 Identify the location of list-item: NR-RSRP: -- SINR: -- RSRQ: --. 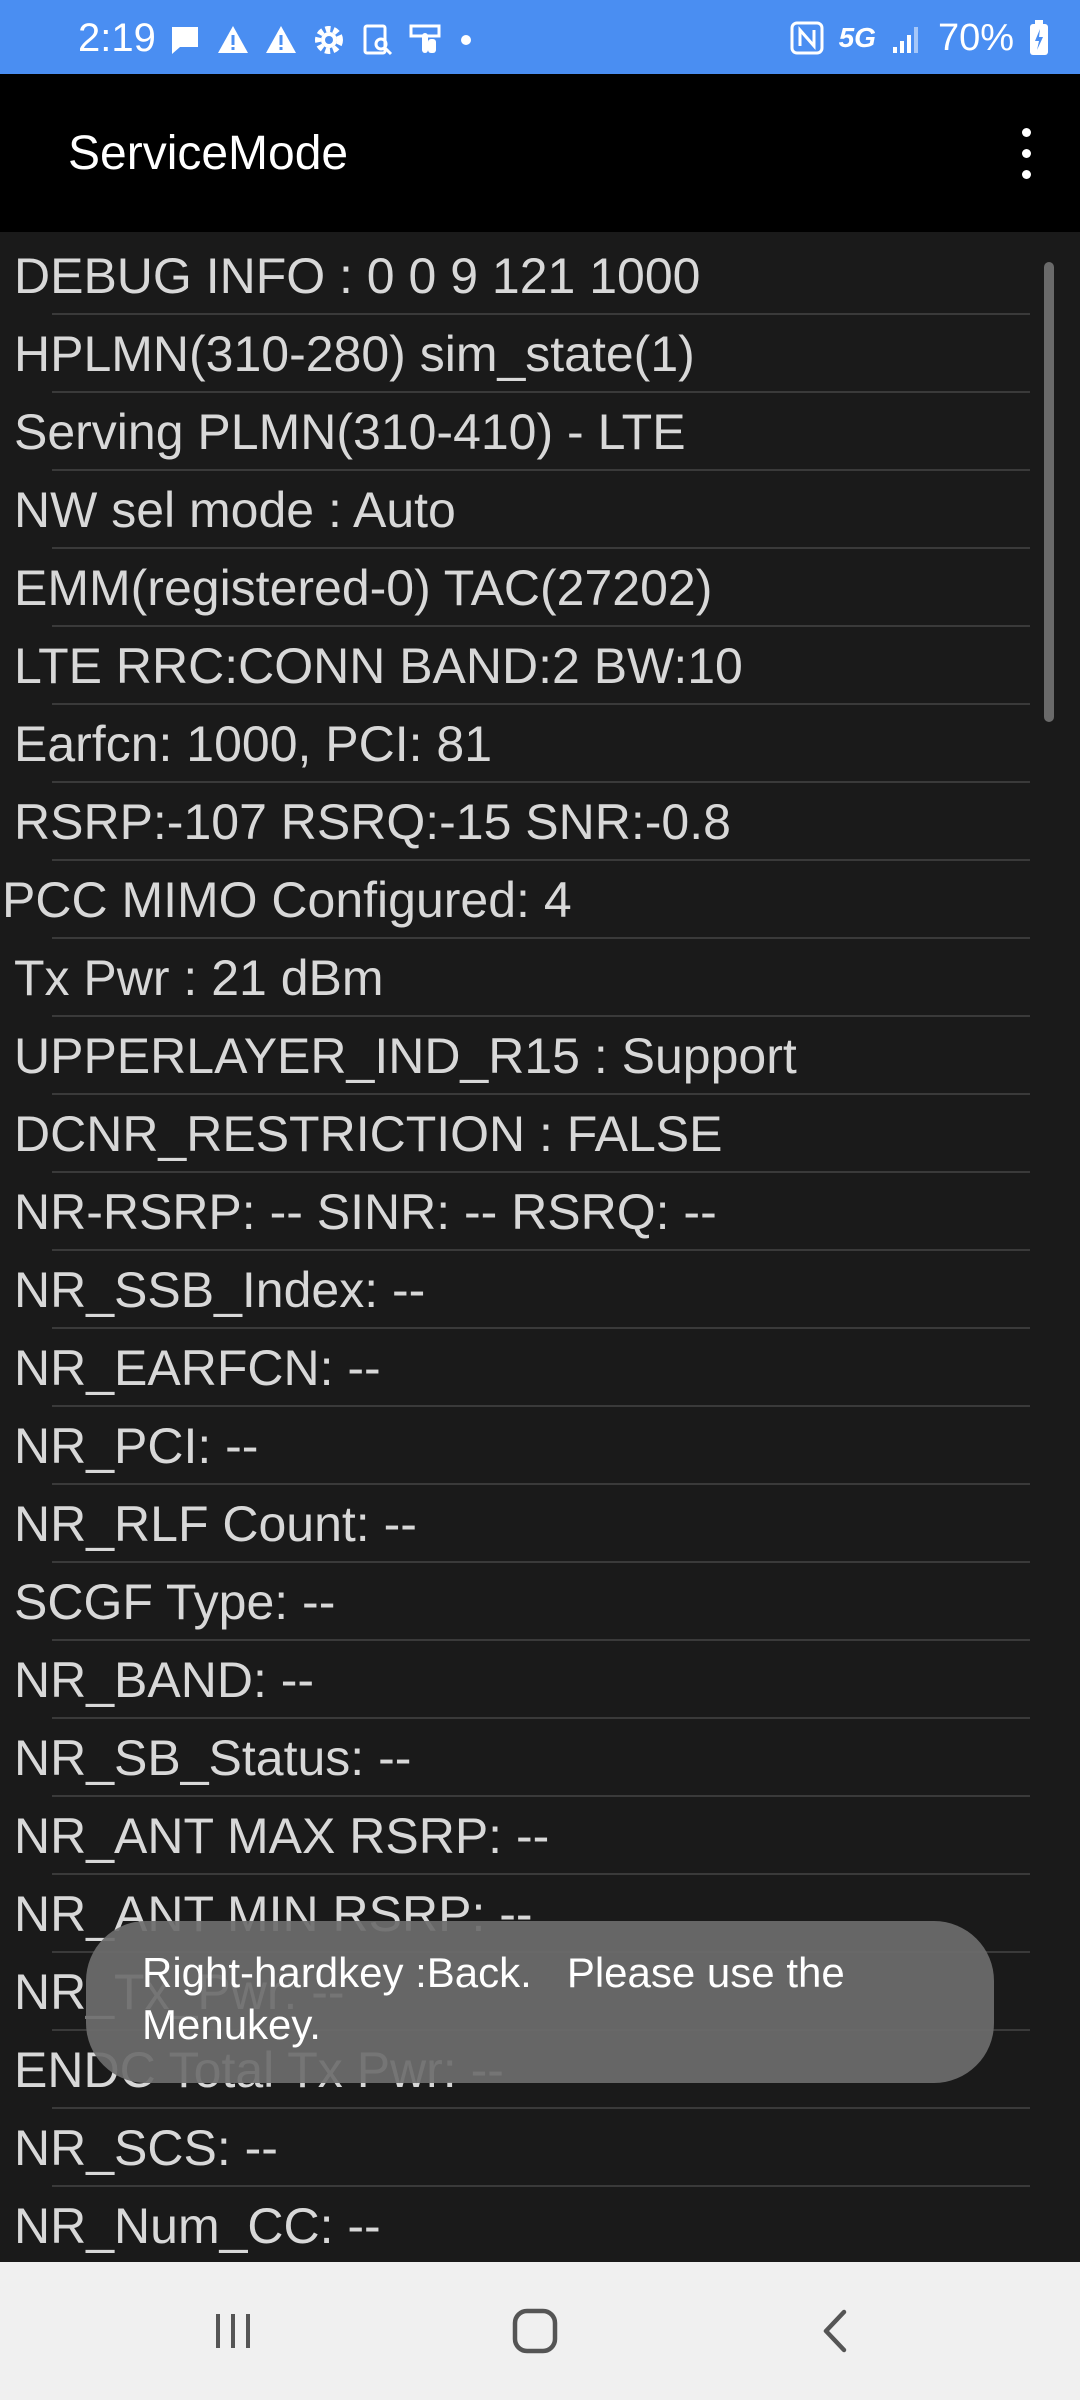
(515, 1212).